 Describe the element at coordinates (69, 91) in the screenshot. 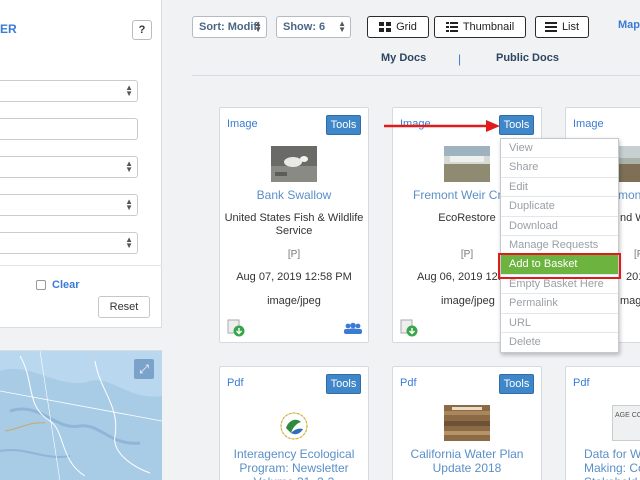

I see `filter-select-1: ▲ ▼` at that location.